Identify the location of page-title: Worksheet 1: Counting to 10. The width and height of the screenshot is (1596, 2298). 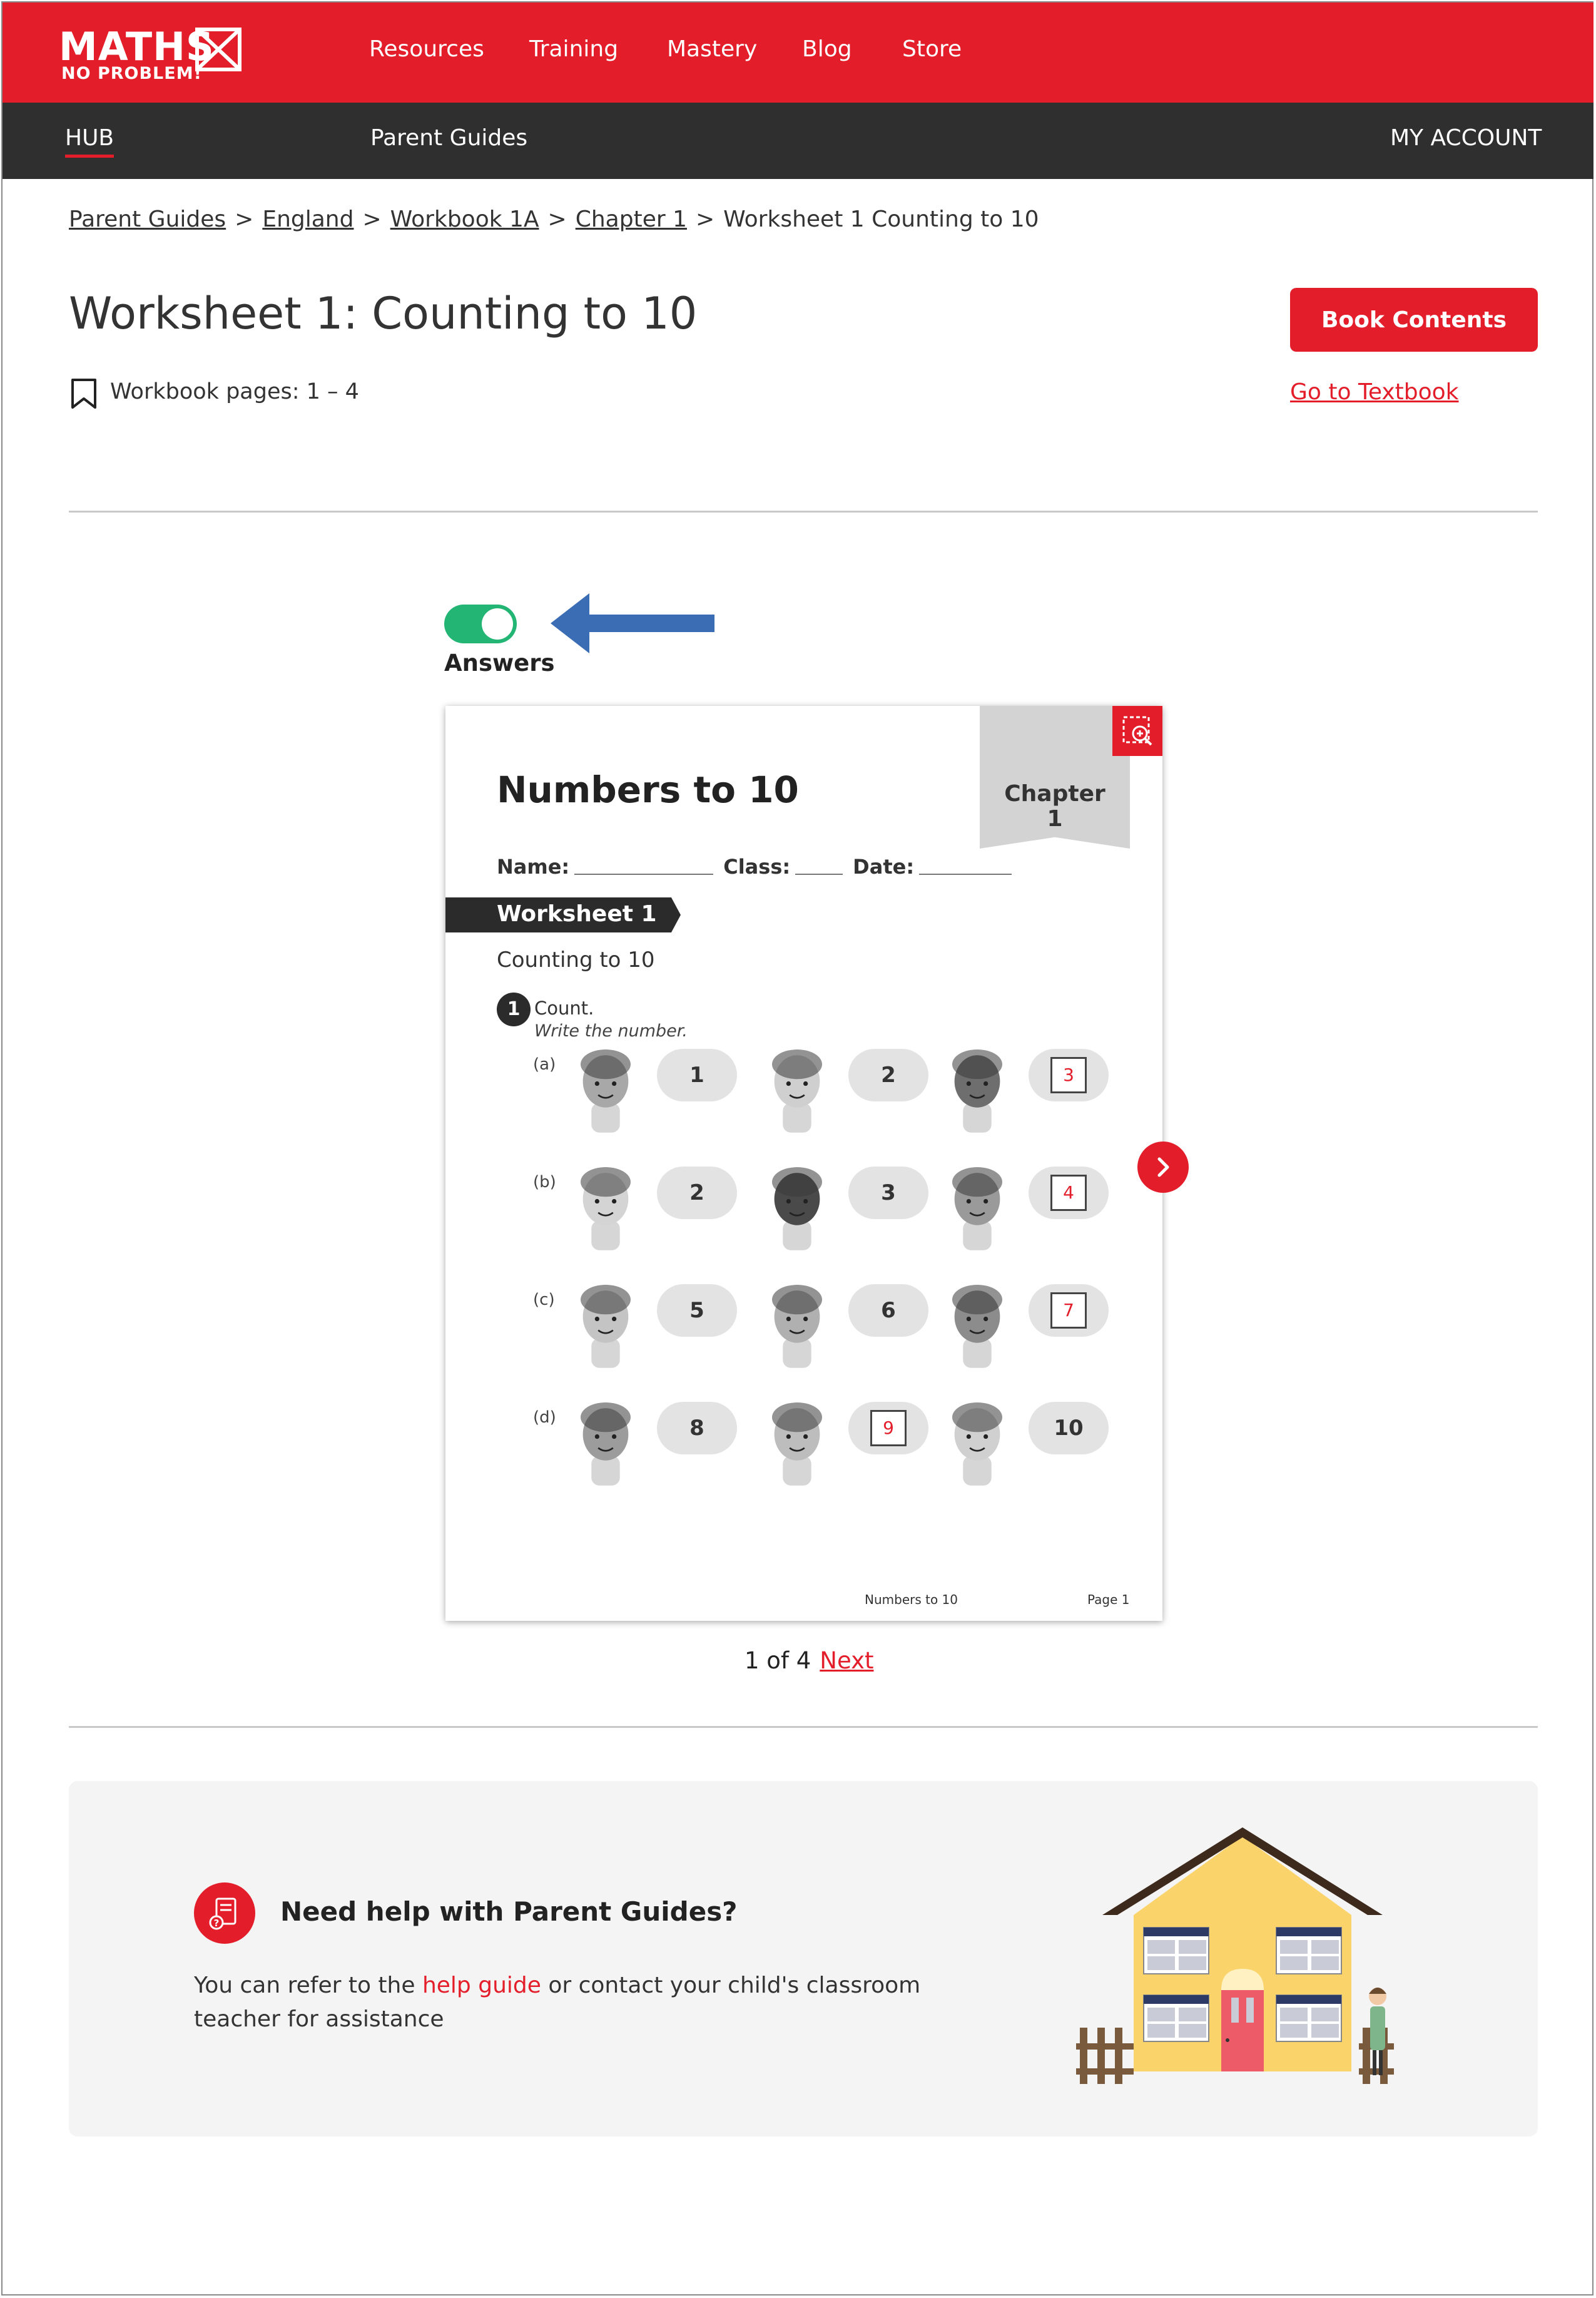
(384, 313).